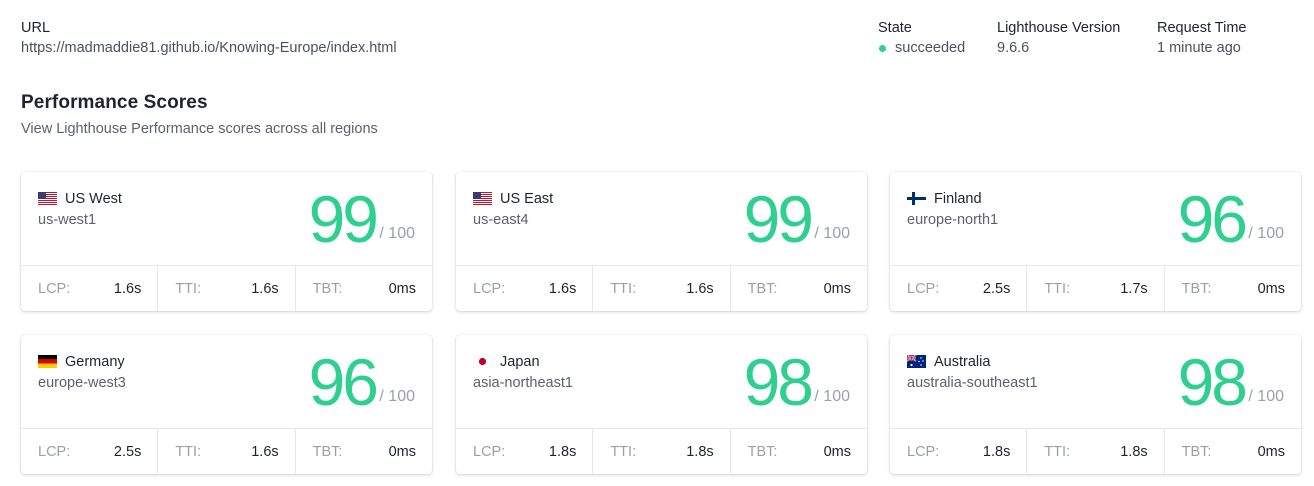  I want to click on australia-flag-icon, so click(916, 361).